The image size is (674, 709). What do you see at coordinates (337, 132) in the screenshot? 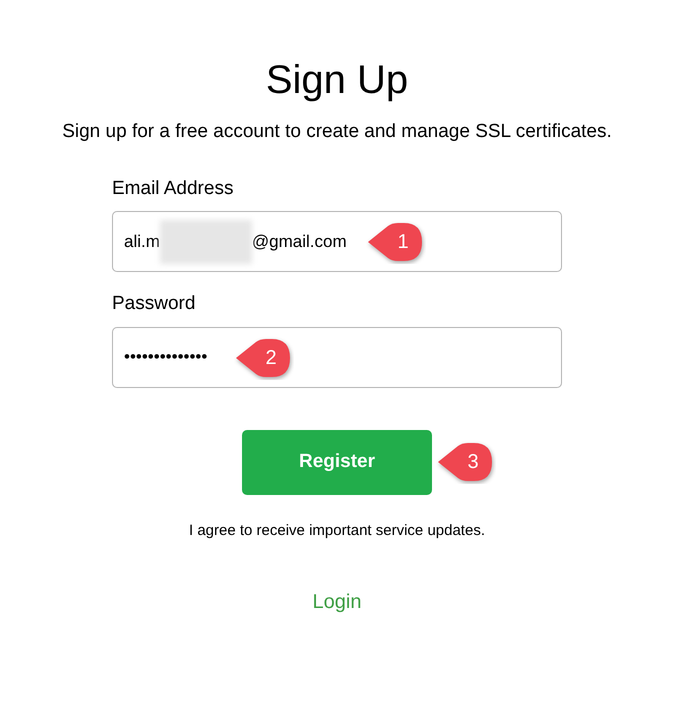
I see `subtitle: Sign up for a free account to create and manage SSL certificates.` at bounding box center [337, 132].